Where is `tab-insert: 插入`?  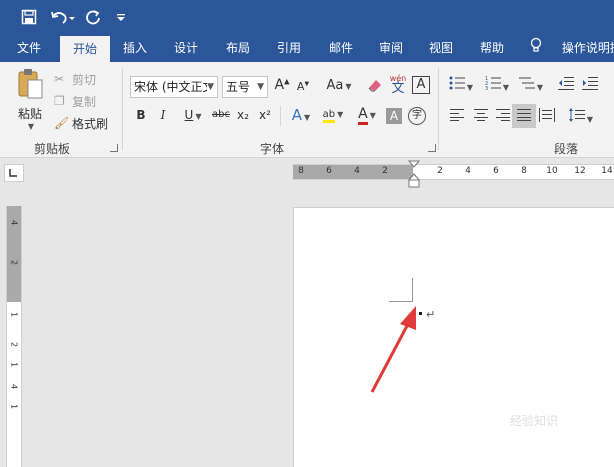
tab-insert: 插入 is located at coordinates (135, 48).